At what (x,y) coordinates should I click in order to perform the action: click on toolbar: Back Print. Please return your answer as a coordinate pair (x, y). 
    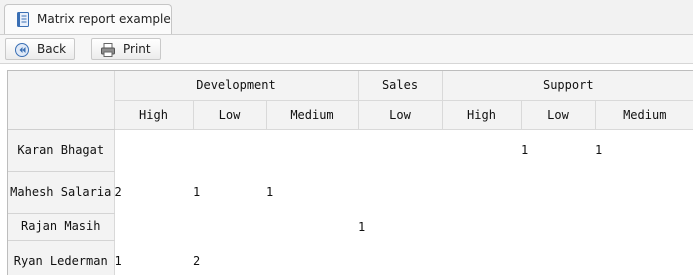
    Looking at the image, I should click on (346, 49).